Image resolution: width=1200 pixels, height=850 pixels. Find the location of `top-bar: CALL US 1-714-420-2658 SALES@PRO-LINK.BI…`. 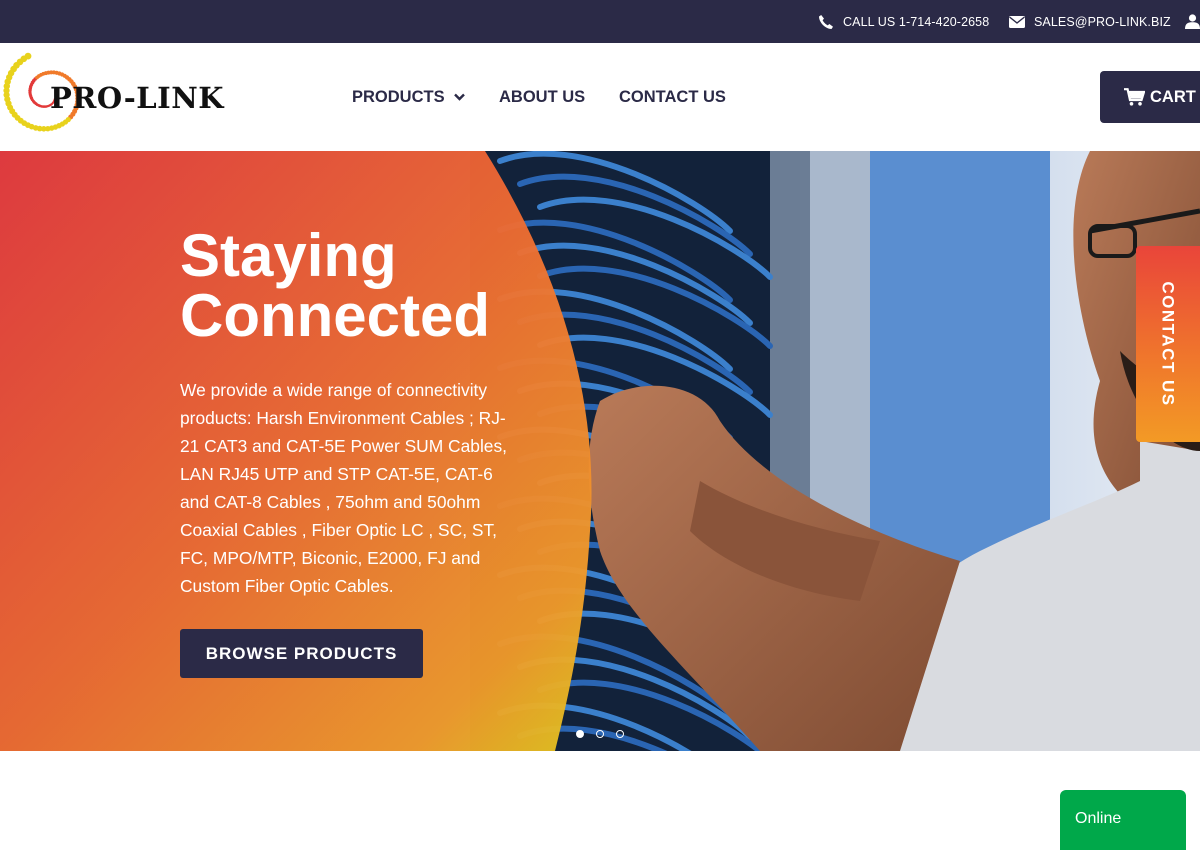

top-bar: CALL US 1-714-420-2658 SALES@PRO-LINK.BI… is located at coordinates (600, 21).